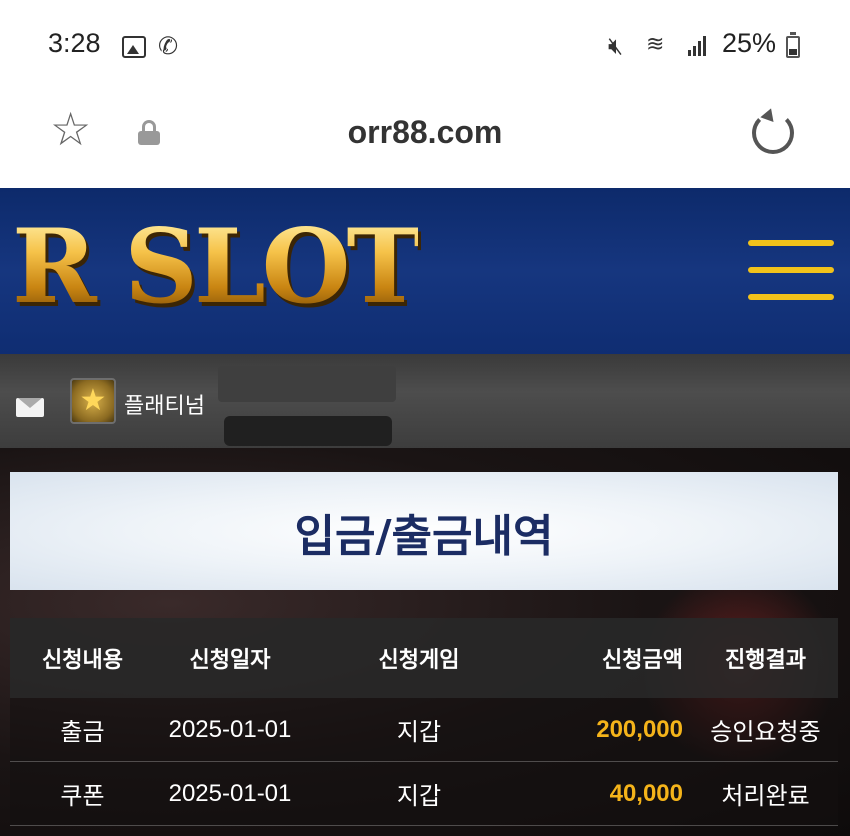 The width and height of the screenshot is (850, 836). I want to click on table-row: 쿠폰 2025-01-01 지갑 40,000 처리완료, so click(424, 794).